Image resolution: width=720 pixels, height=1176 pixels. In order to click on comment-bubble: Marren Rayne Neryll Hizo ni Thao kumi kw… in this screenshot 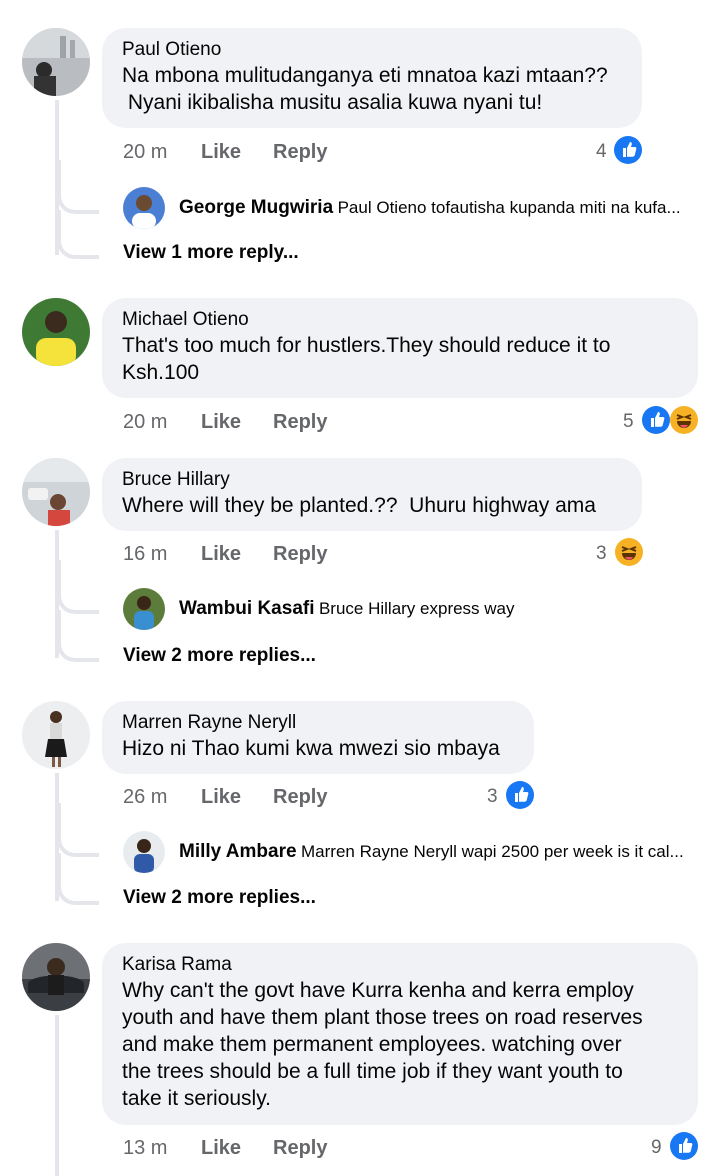, I will do `click(318, 737)`.